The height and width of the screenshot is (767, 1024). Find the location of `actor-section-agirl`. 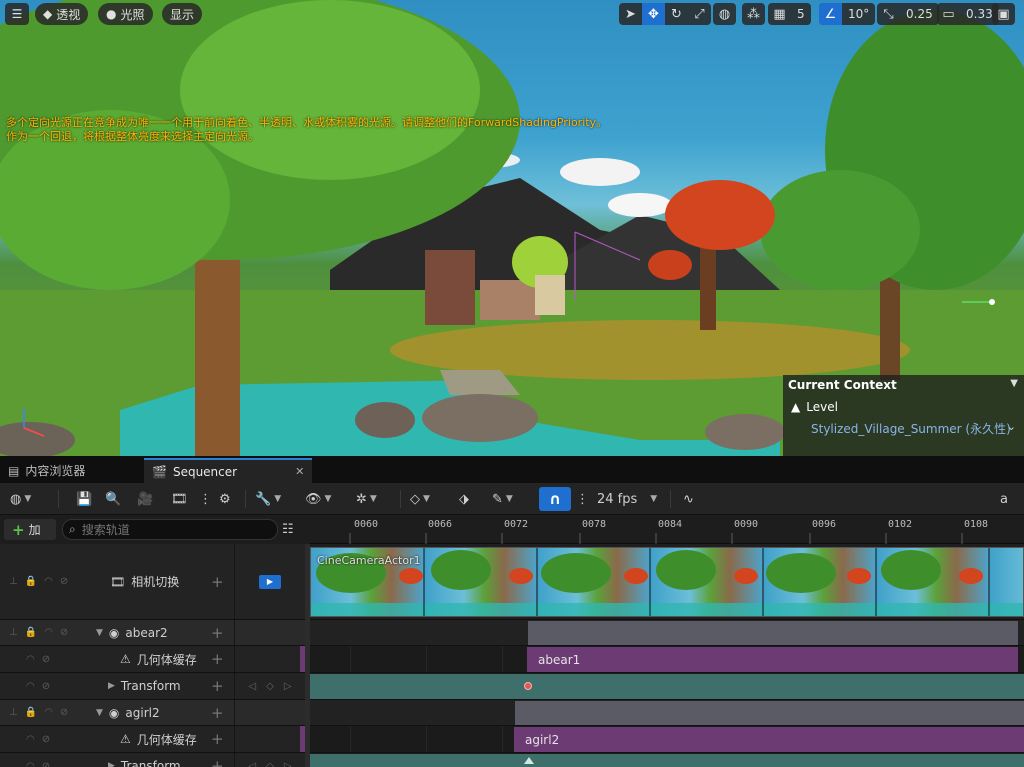

actor-section-agirl is located at coordinates (769, 713).